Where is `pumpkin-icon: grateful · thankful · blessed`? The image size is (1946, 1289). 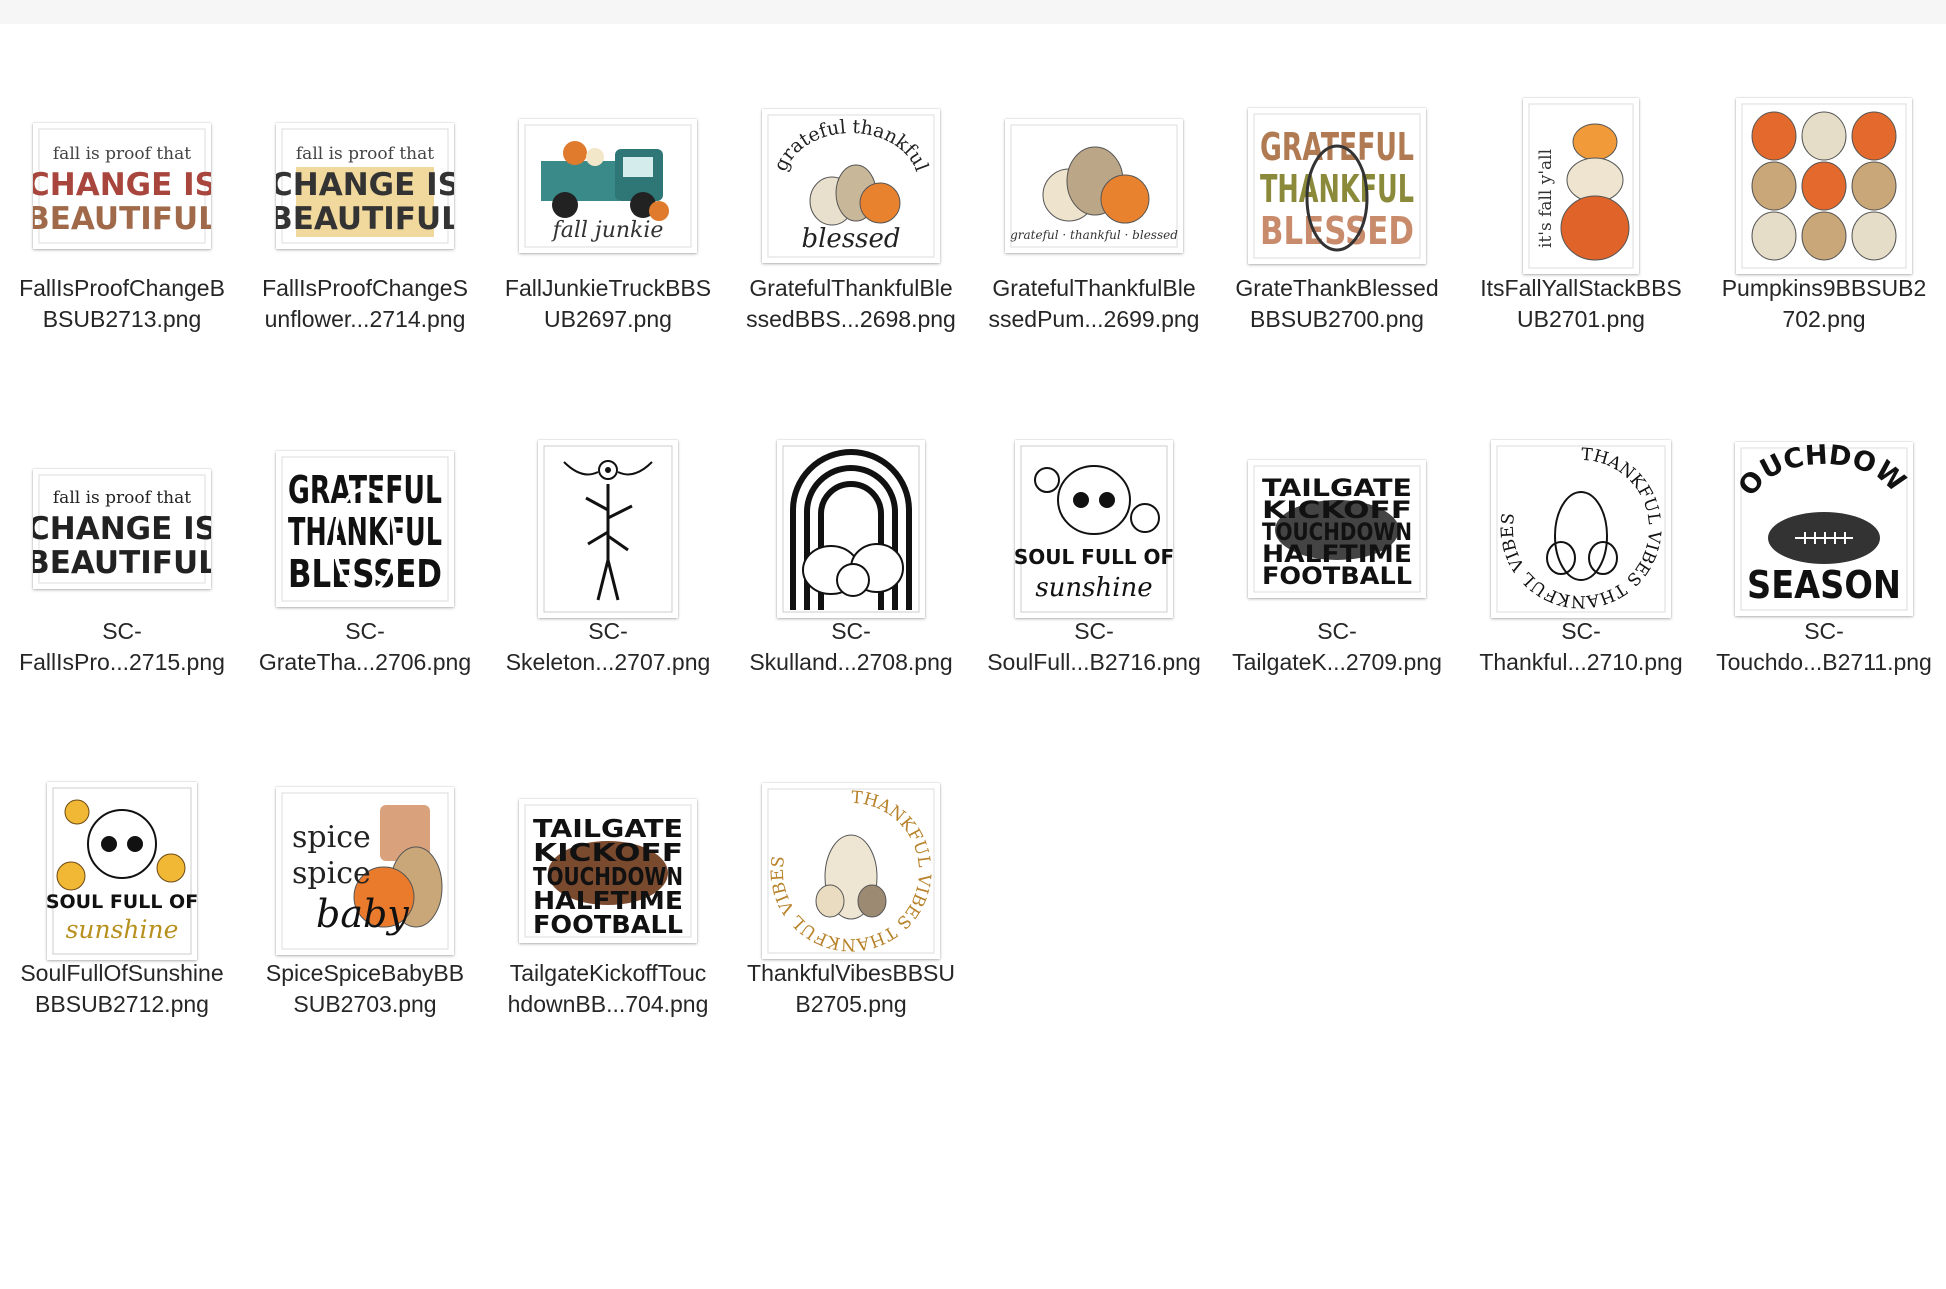
pumpkin-icon: grateful · thankful · blessed is located at coordinates (1094, 186).